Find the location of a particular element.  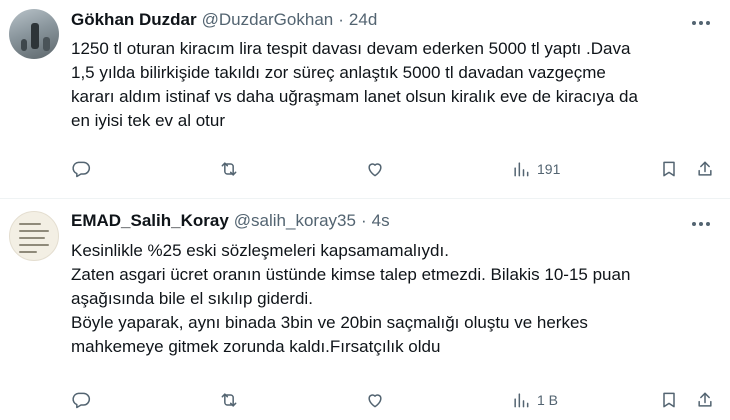

tweet-text-line: en iyisi tek ev al otur is located at coordinates (148, 120).